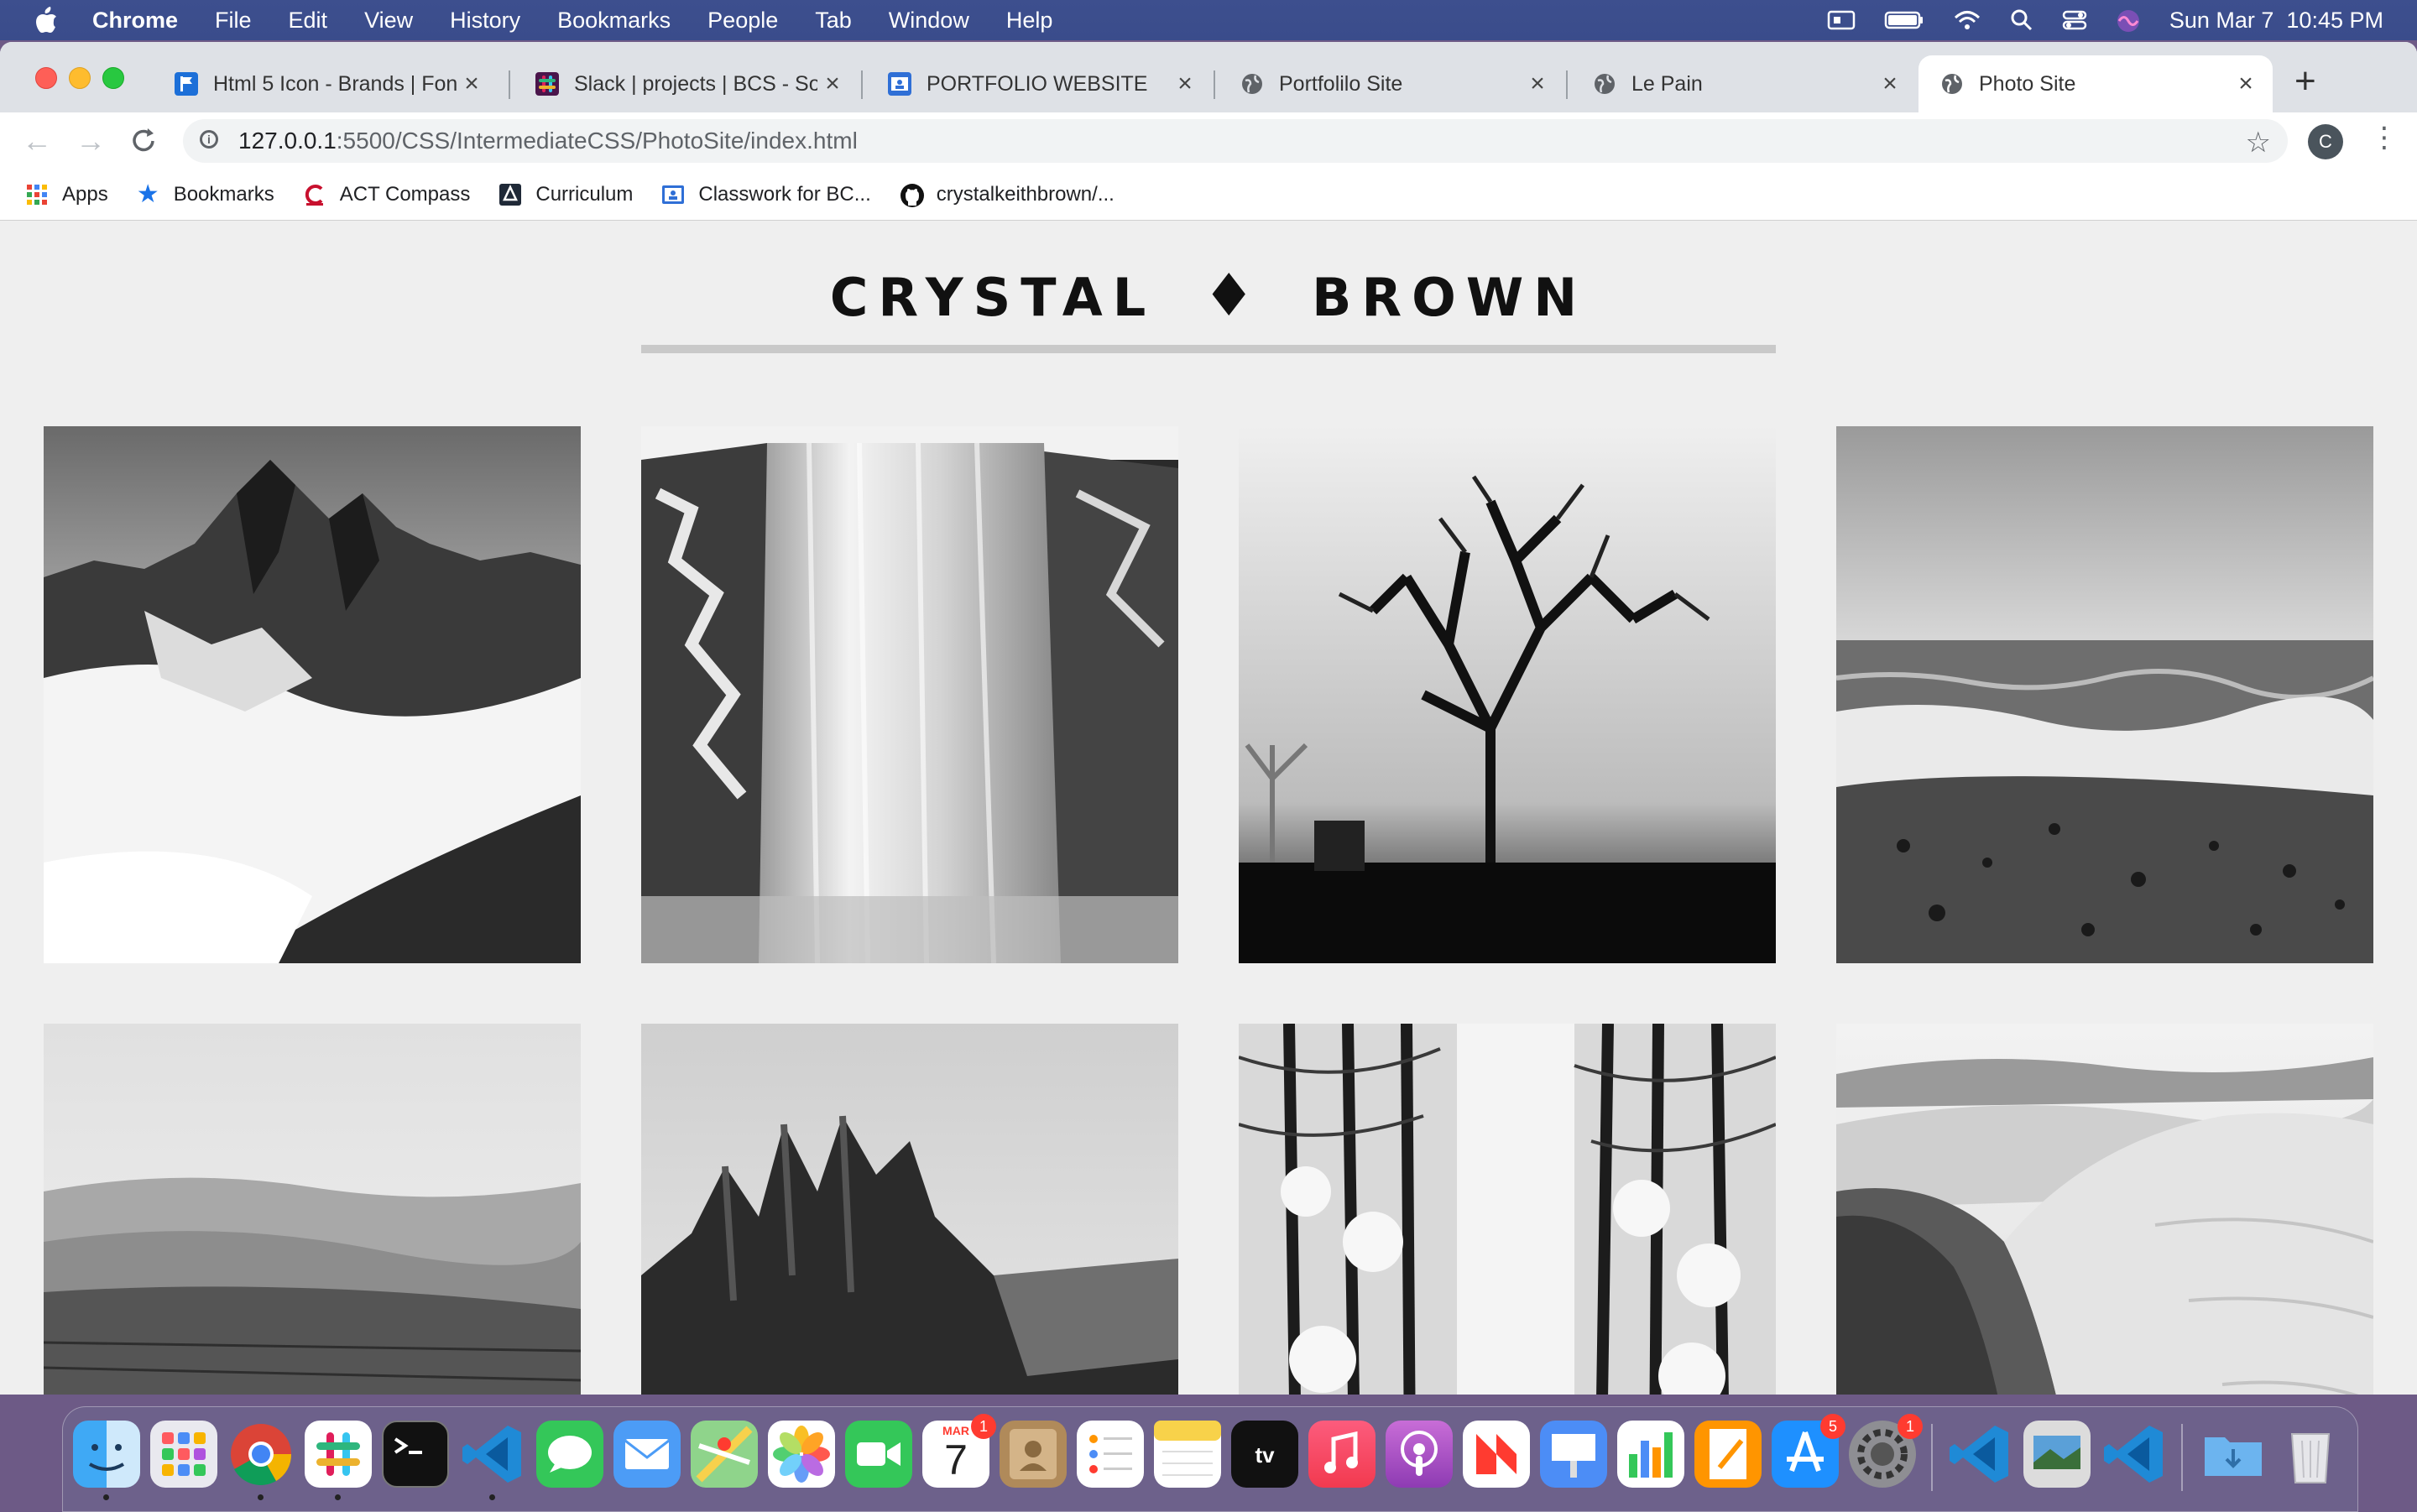  What do you see at coordinates (1039, 84) in the screenshot?
I see `tab-portfolio-website: PORTFOLIO WEBSITE ×` at bounding box center [1039, 84].